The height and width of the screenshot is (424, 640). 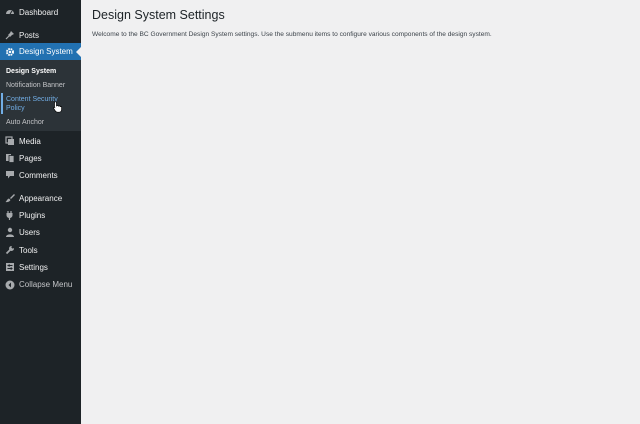 I want to click on submenu-item-auto-anchor: Auto Anchor, so click(x=41, y=122).